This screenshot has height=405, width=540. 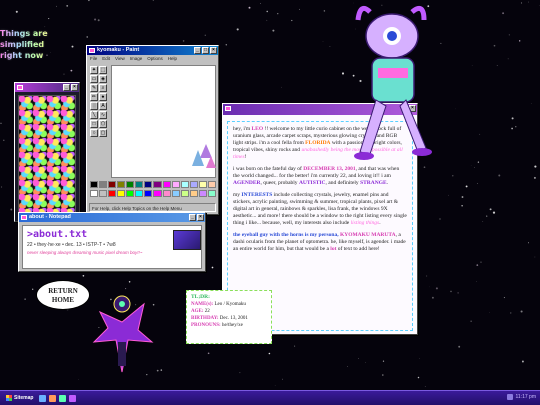 I want to click on start-button: Sitemap, so click(x=19, y=398).